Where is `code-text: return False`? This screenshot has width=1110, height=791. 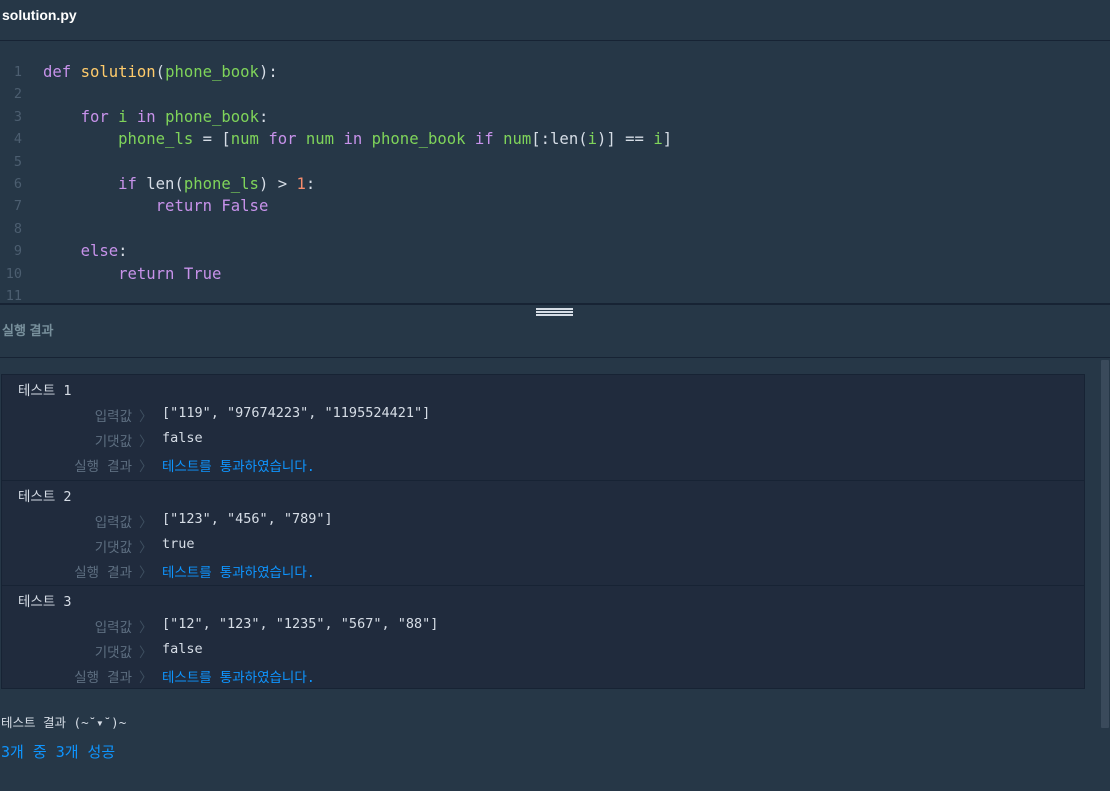
code-text: return False is located at coordinates (212, 206).